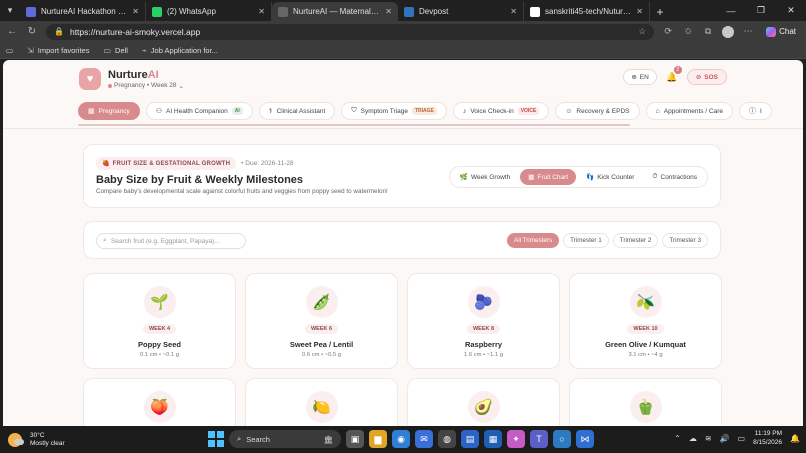  I want to click on fruit-emoji-icon: 🫑, so click(645, 407).